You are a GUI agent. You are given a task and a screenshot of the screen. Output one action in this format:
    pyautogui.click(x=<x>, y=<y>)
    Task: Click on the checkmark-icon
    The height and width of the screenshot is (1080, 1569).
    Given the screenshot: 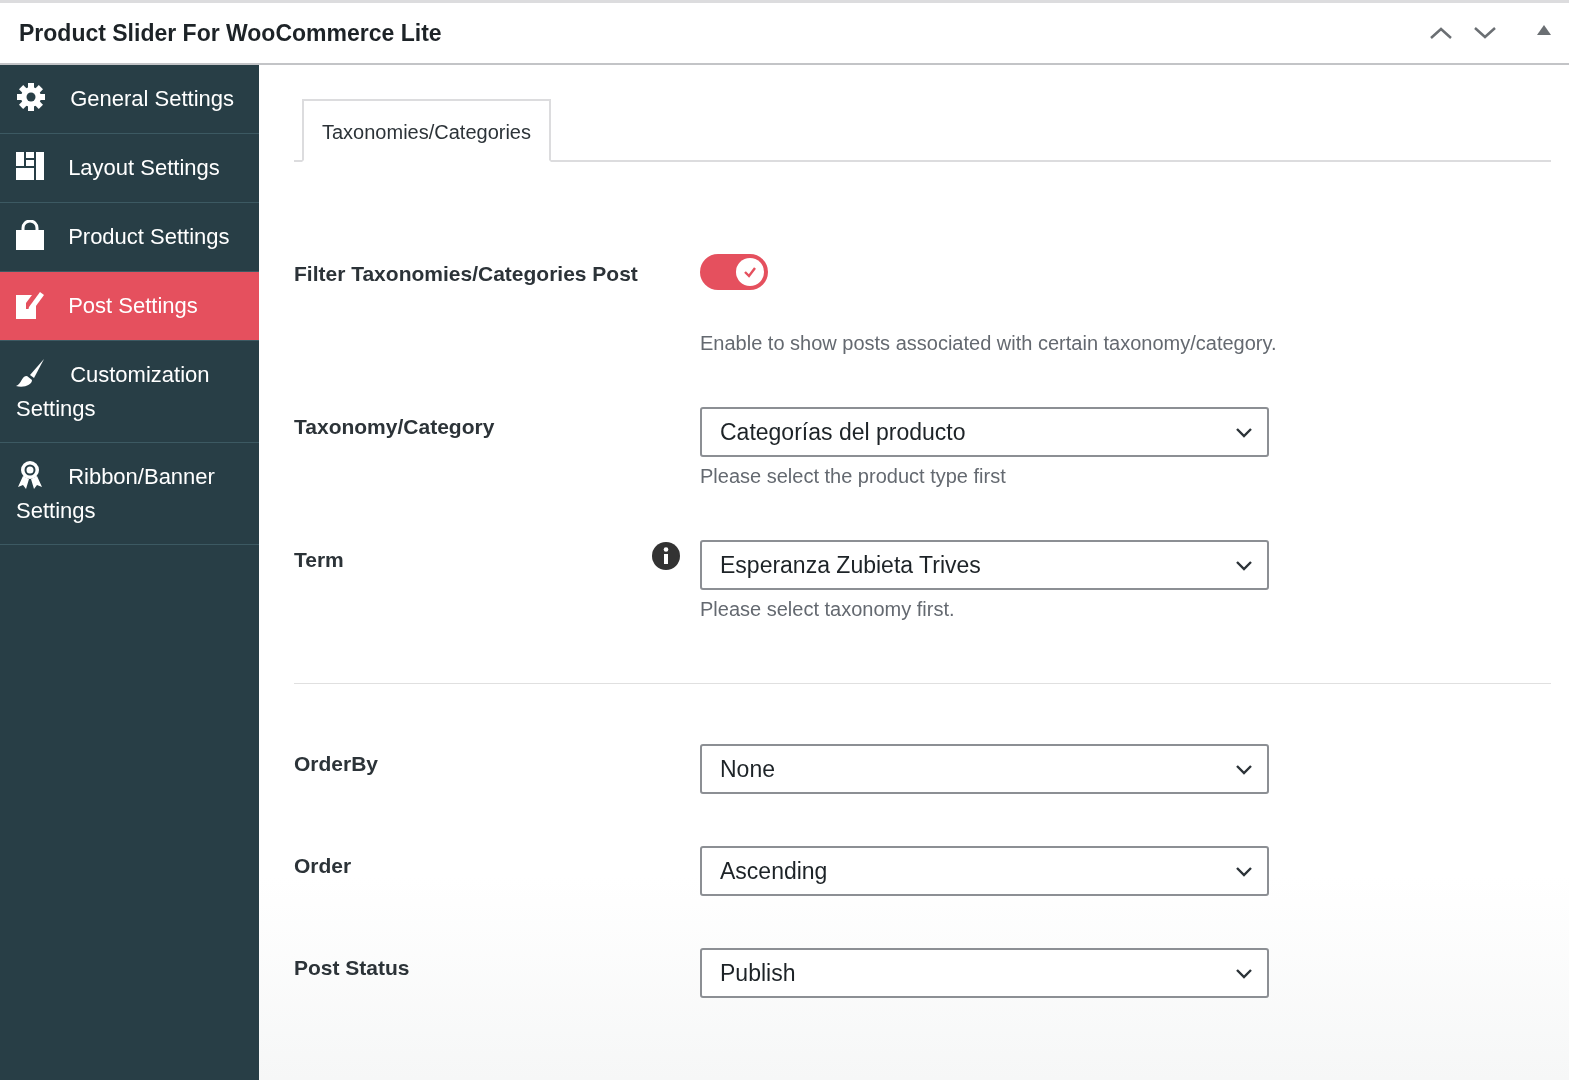 What is the action you would take?
    pyautogui.click(x=750, y=272)
    